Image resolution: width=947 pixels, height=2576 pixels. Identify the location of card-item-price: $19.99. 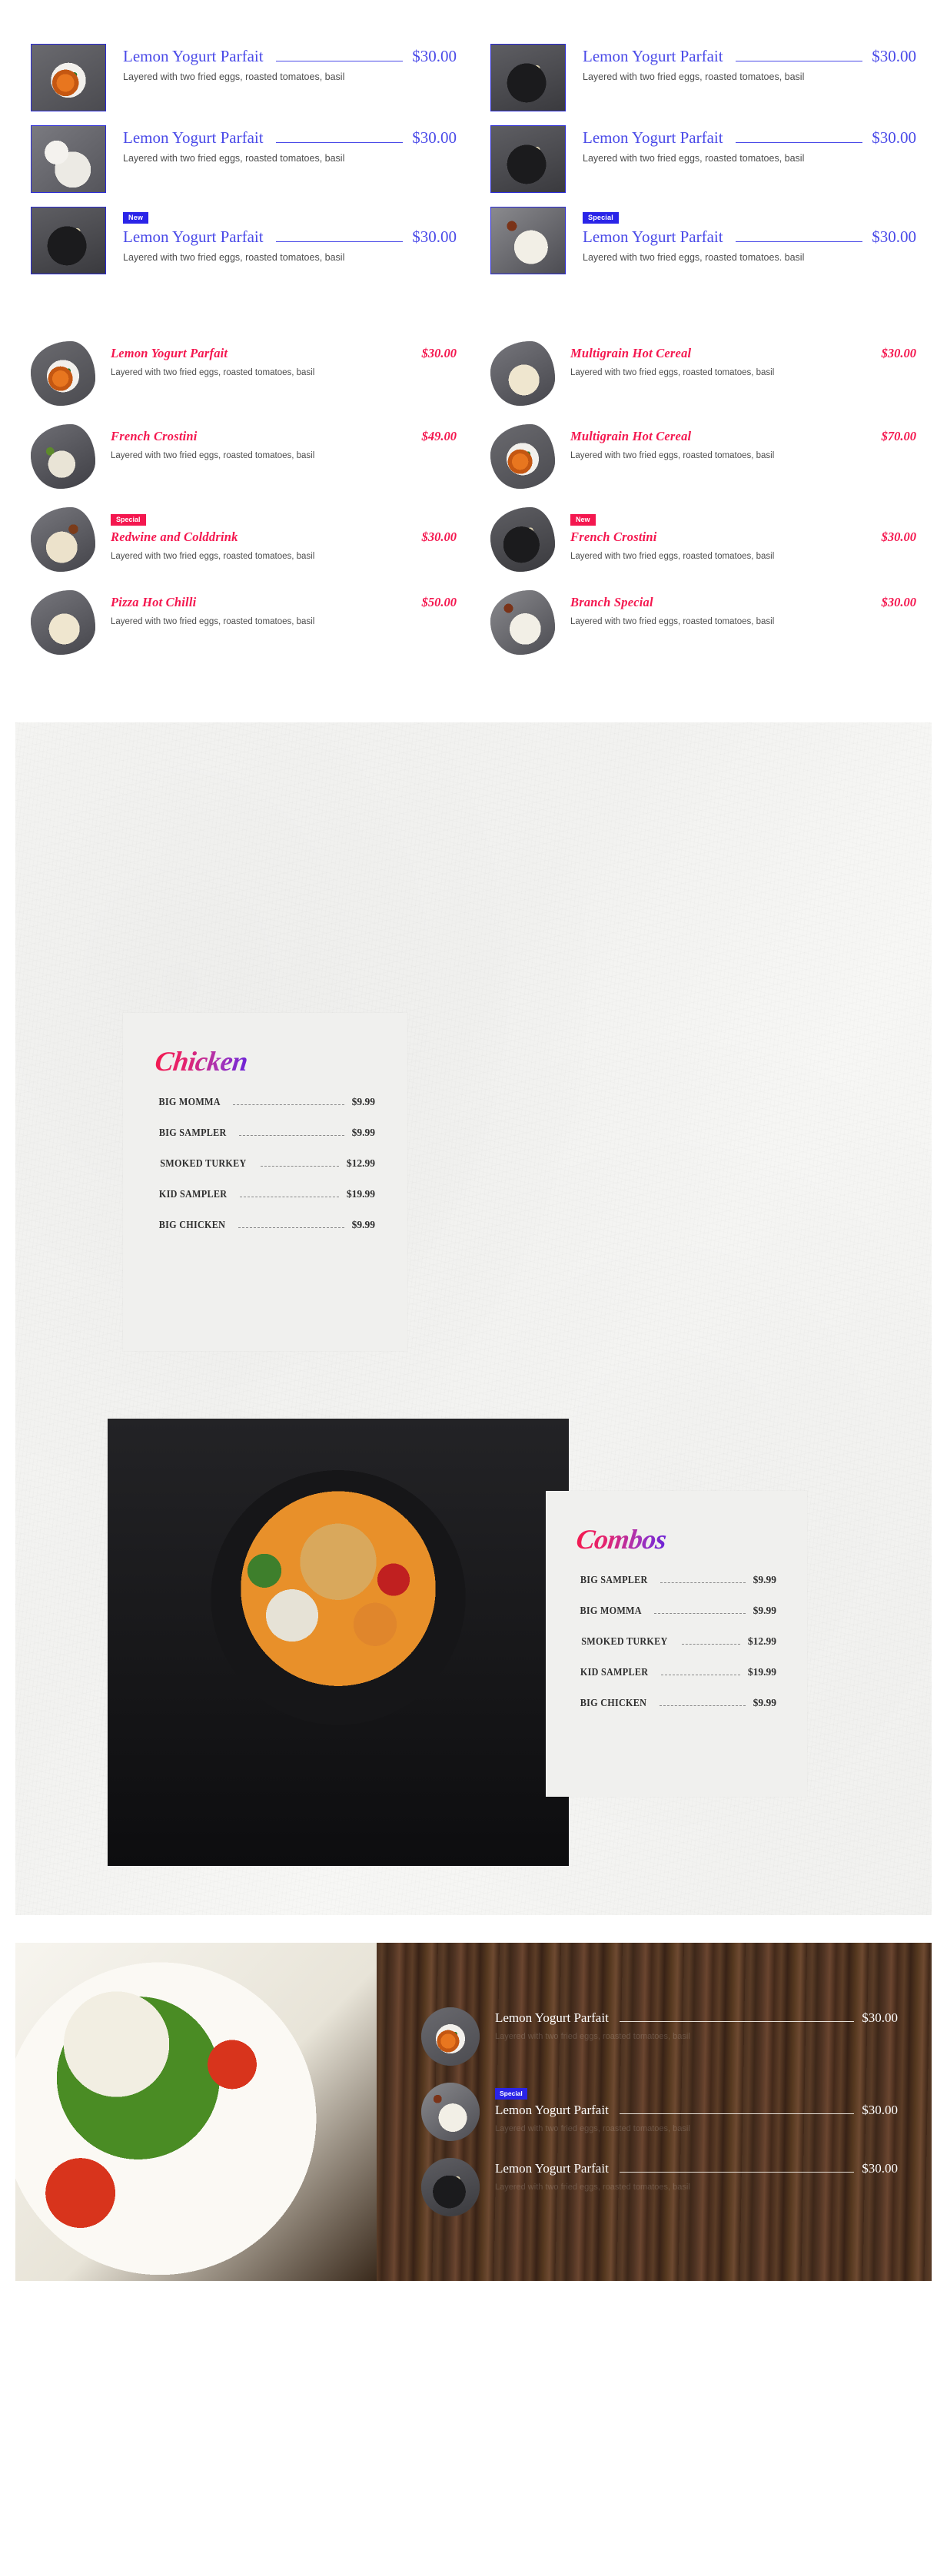
(762, 1672).